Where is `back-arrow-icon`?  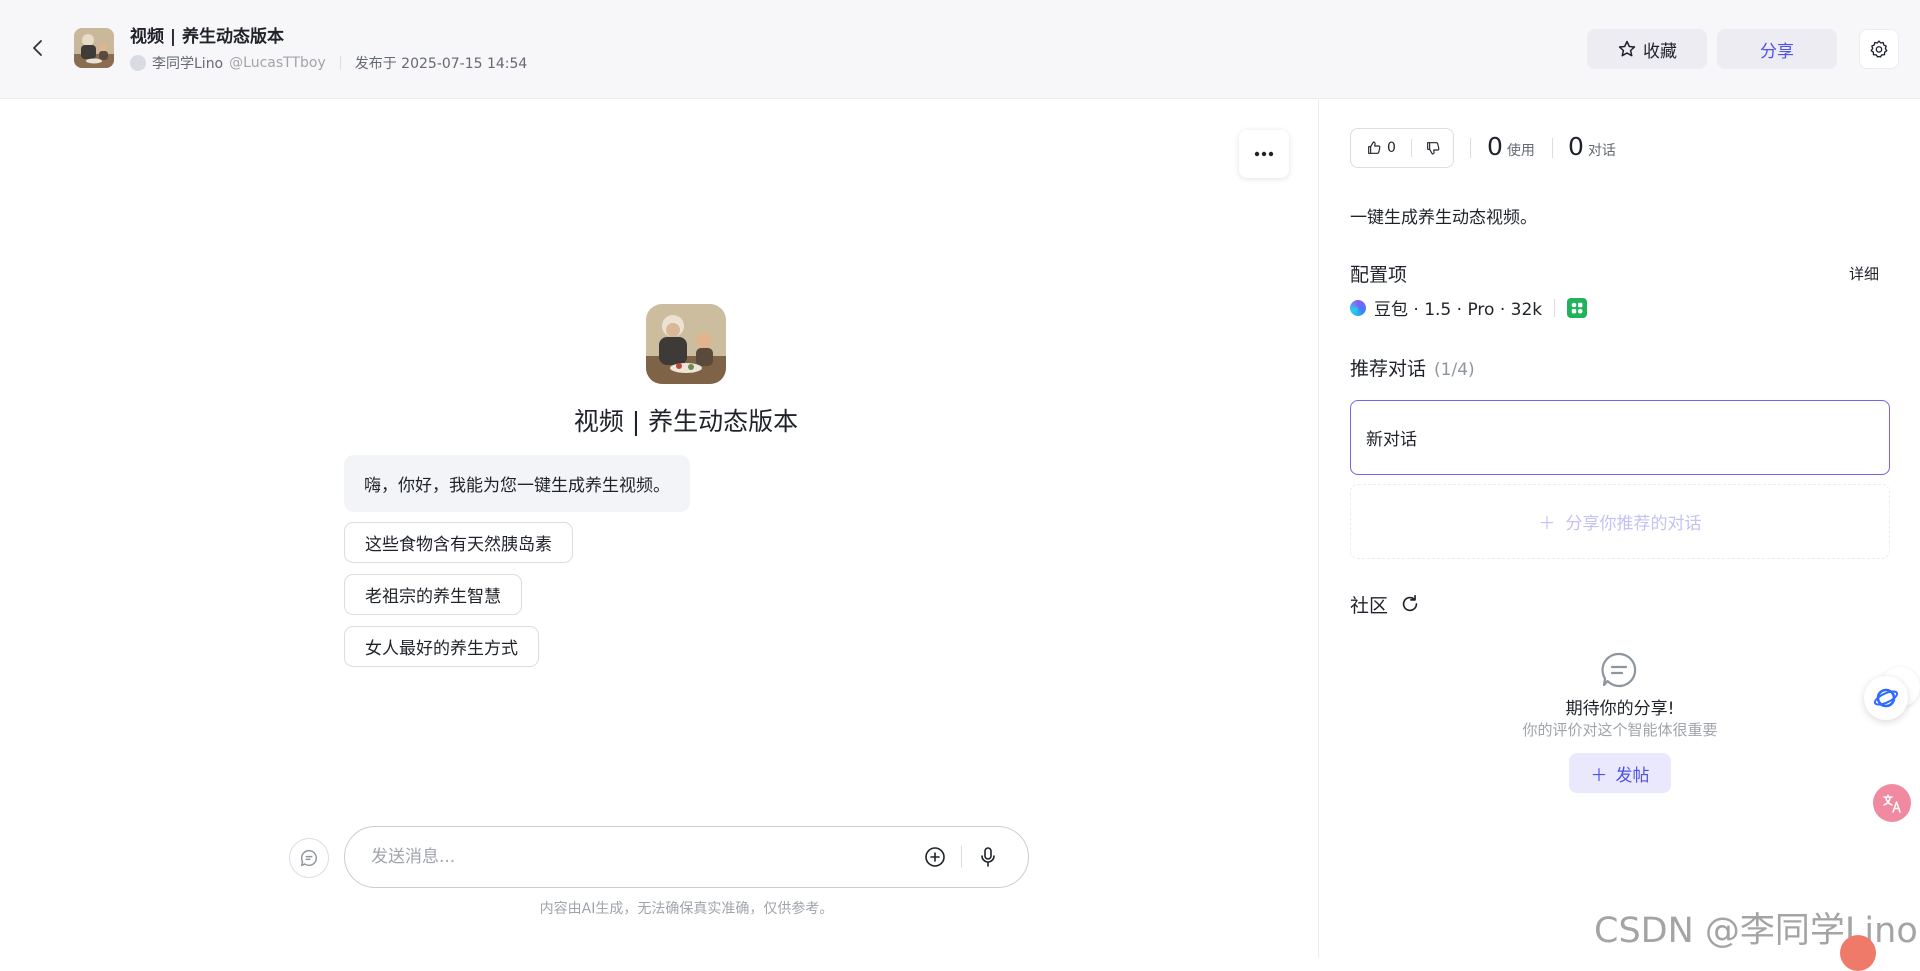 back-arrow-icon is located at coordinates (38, 48).